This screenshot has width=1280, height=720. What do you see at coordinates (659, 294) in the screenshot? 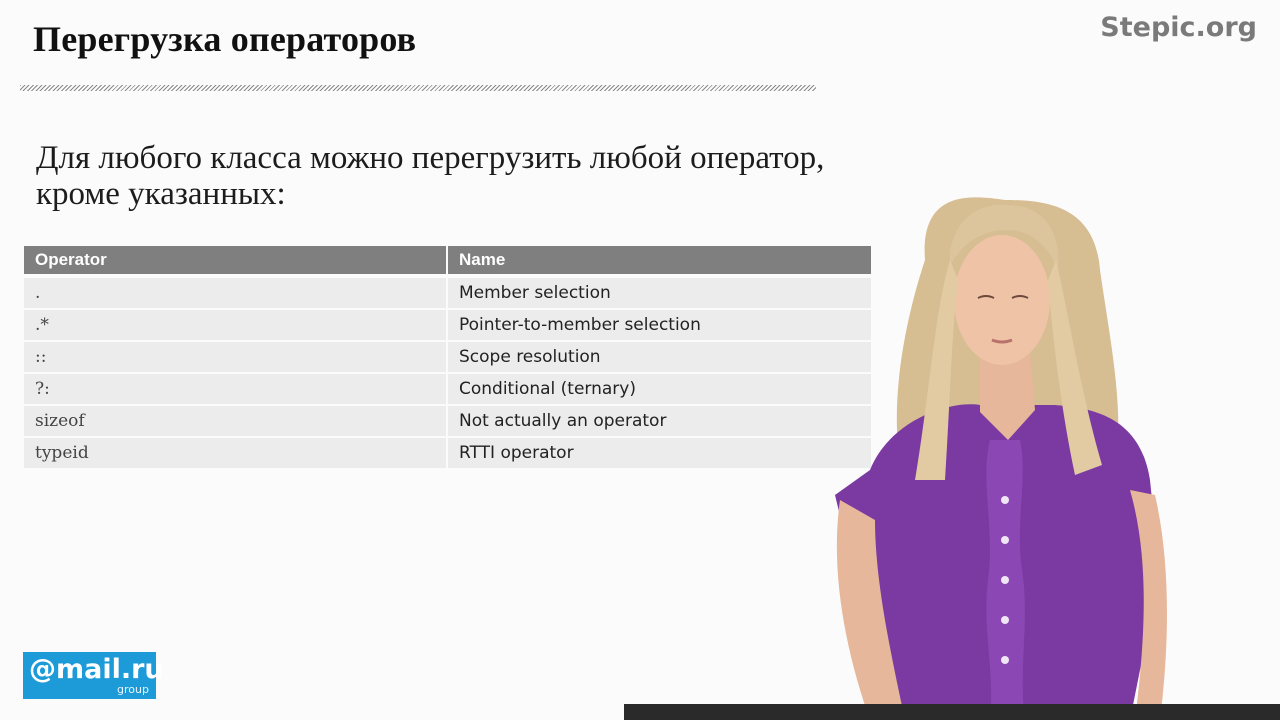
I see `name-cell: Member selection` at bounding box center [659, 294].